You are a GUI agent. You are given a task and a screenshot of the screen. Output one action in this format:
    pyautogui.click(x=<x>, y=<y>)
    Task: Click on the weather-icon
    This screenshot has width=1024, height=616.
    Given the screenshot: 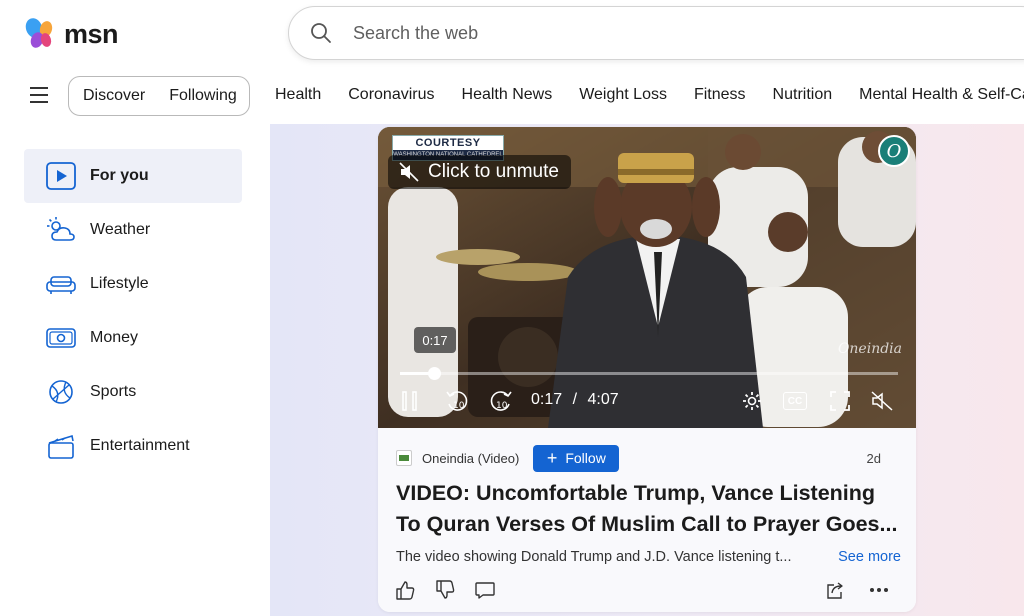 What is the action you would take?
    pyautogui.click(x=61, y=230)
    